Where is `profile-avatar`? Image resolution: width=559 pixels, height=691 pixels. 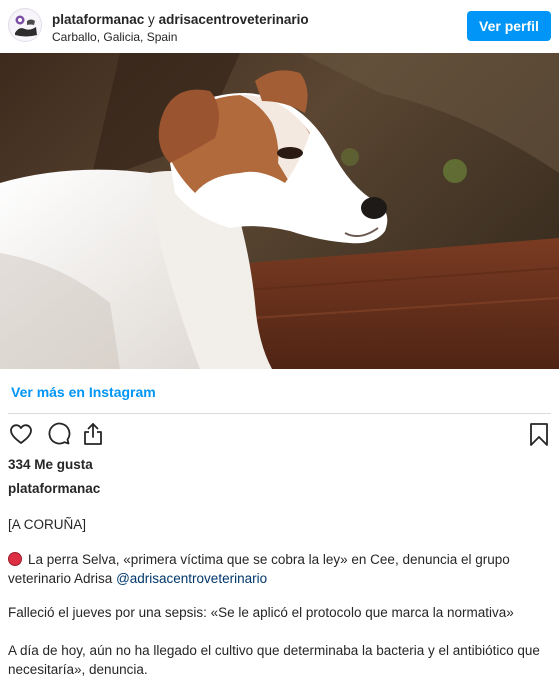 profile-avatar is located at coordinates (25, 25).